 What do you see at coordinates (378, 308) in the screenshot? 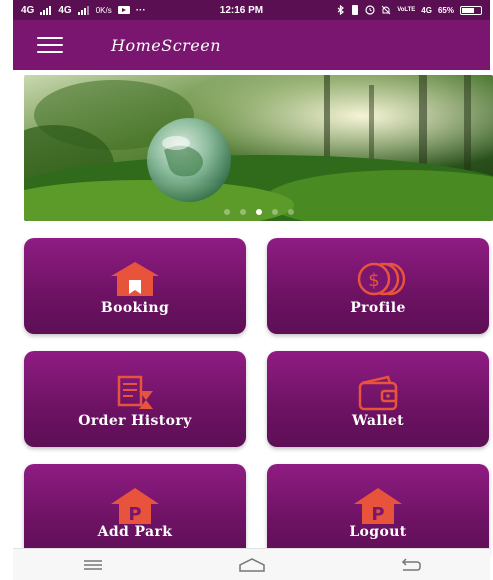
I see `profile-label: Profile` at bounding box center [378, 308].